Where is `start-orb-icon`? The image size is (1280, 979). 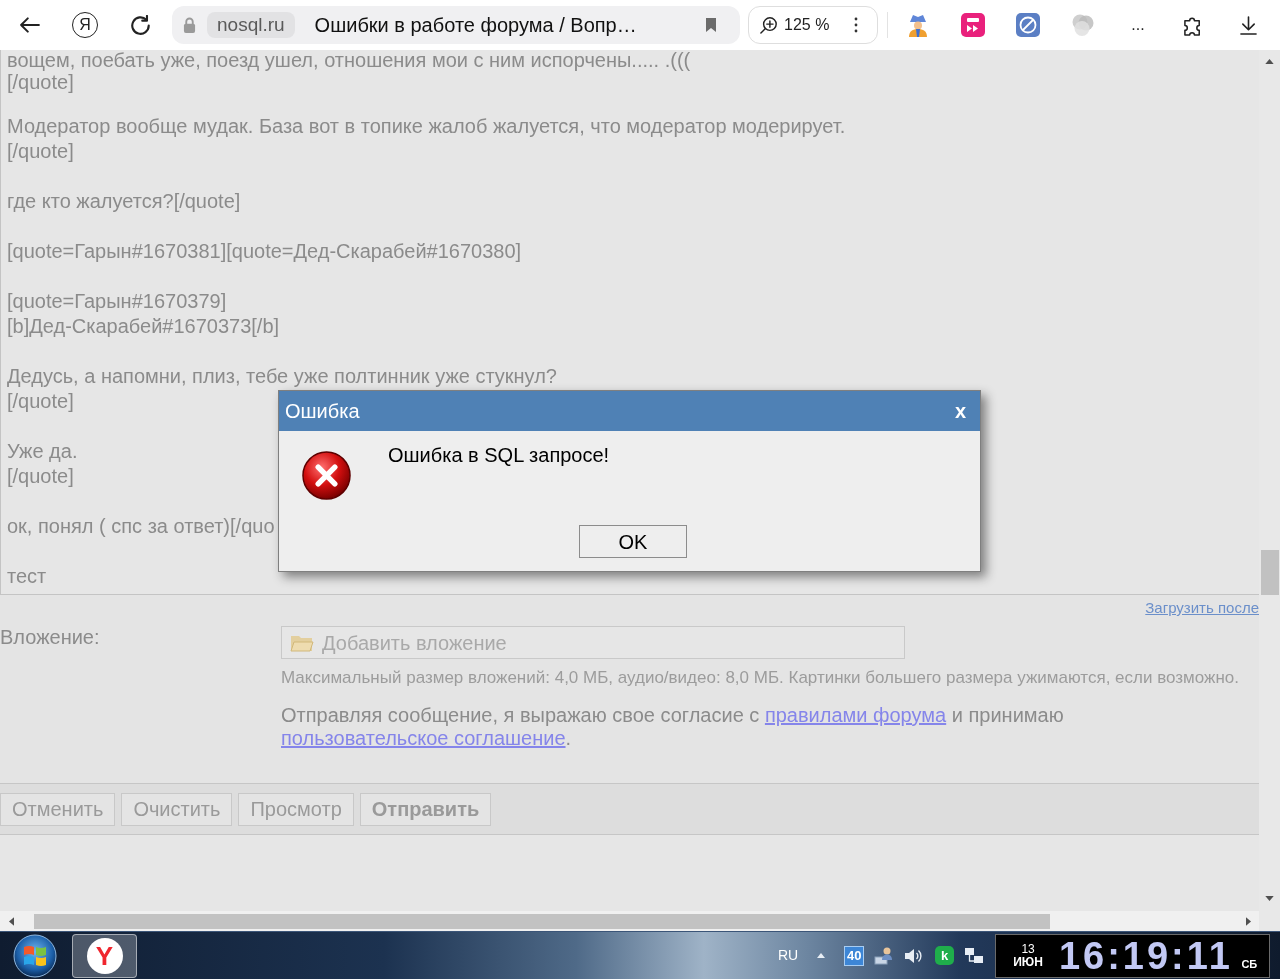 start-orb-icon is located at coordinates (35, 955).